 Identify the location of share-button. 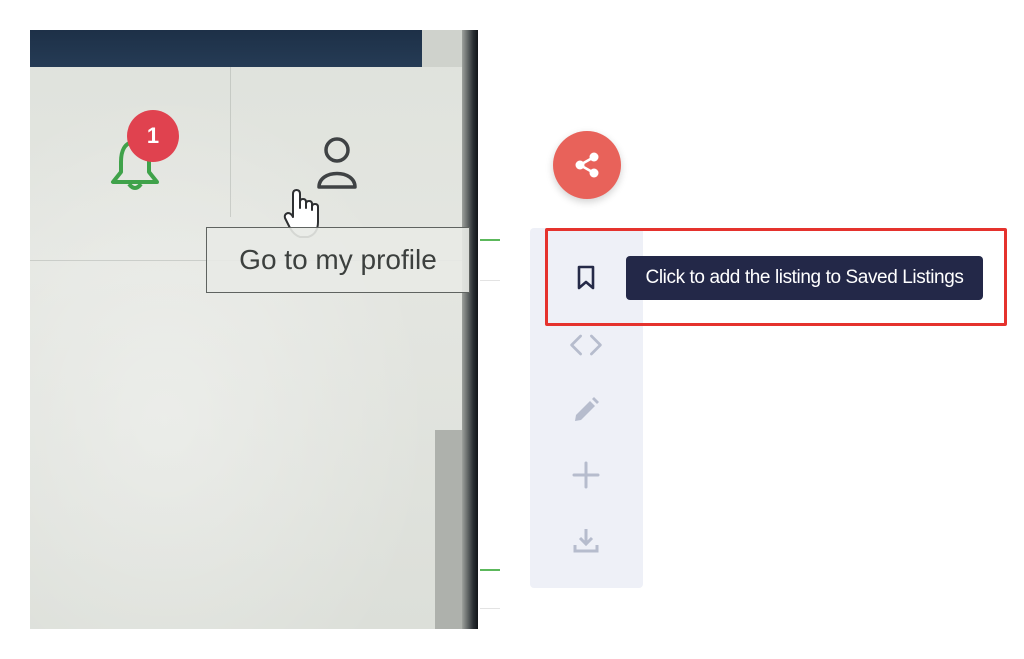
(587, 165).